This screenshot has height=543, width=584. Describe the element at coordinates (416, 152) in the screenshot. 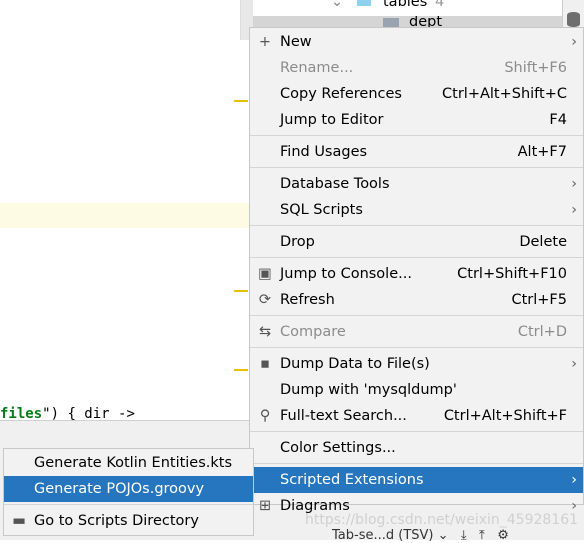

I see `menu-item-find-usages: Find Usages Alt+F7` at that location.